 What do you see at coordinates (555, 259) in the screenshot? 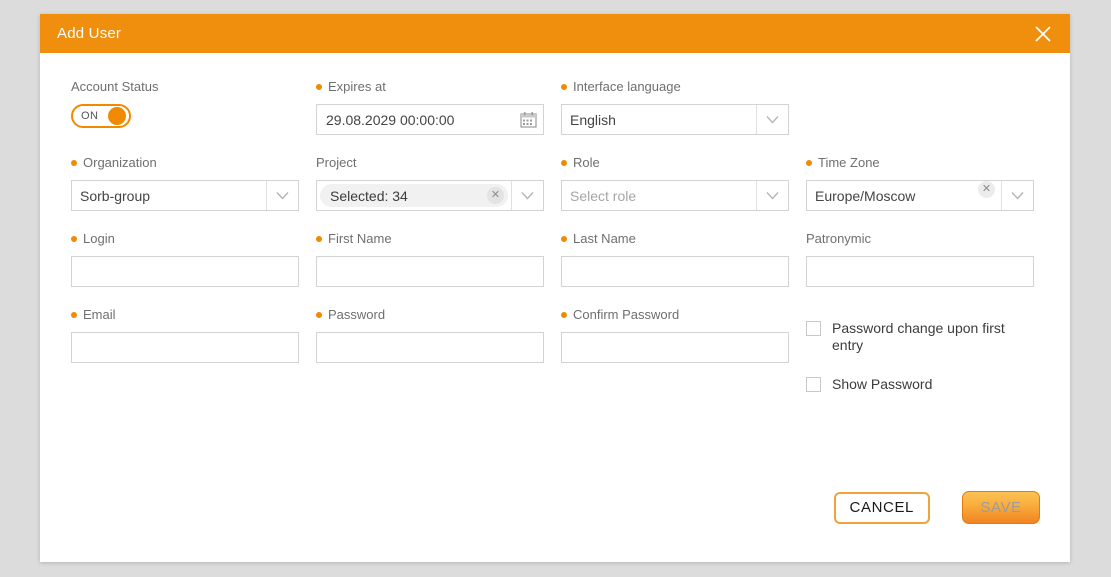
I see `form-row-3: Login First Name Last Name Patronymic` at bounding box center [555, 259].